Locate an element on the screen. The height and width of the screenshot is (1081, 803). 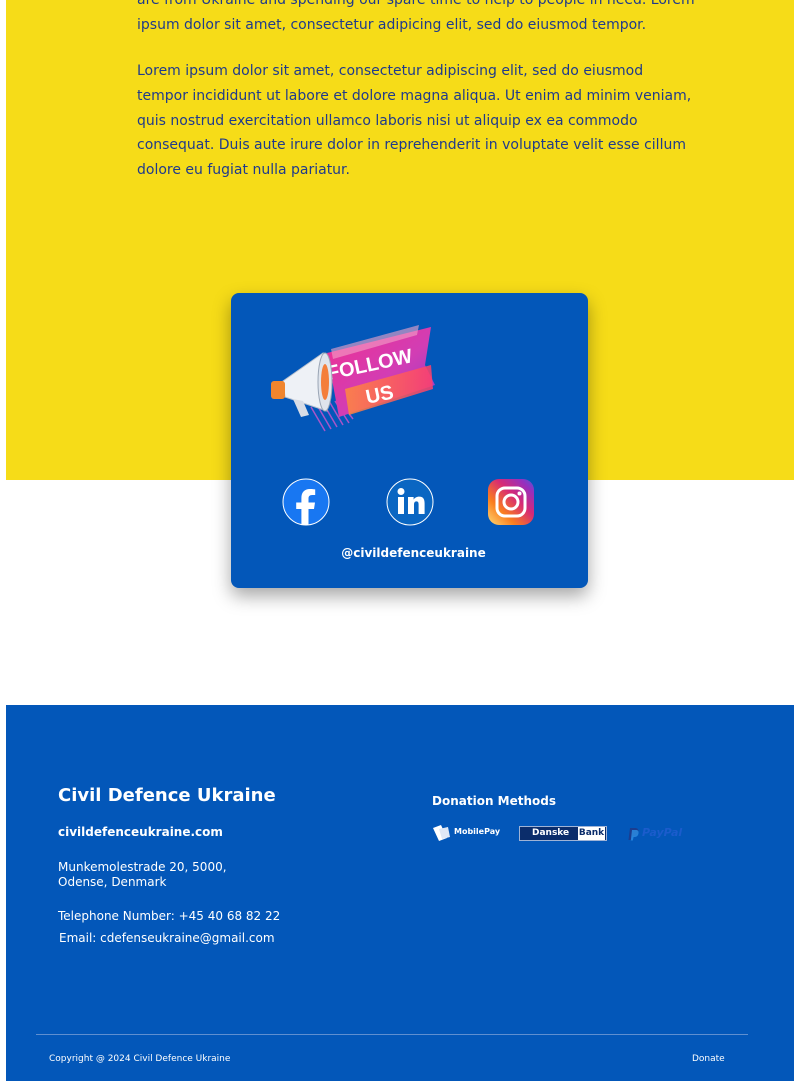
footer-brand: Civil Defence Ukraine is located at coordinates (167, 795).